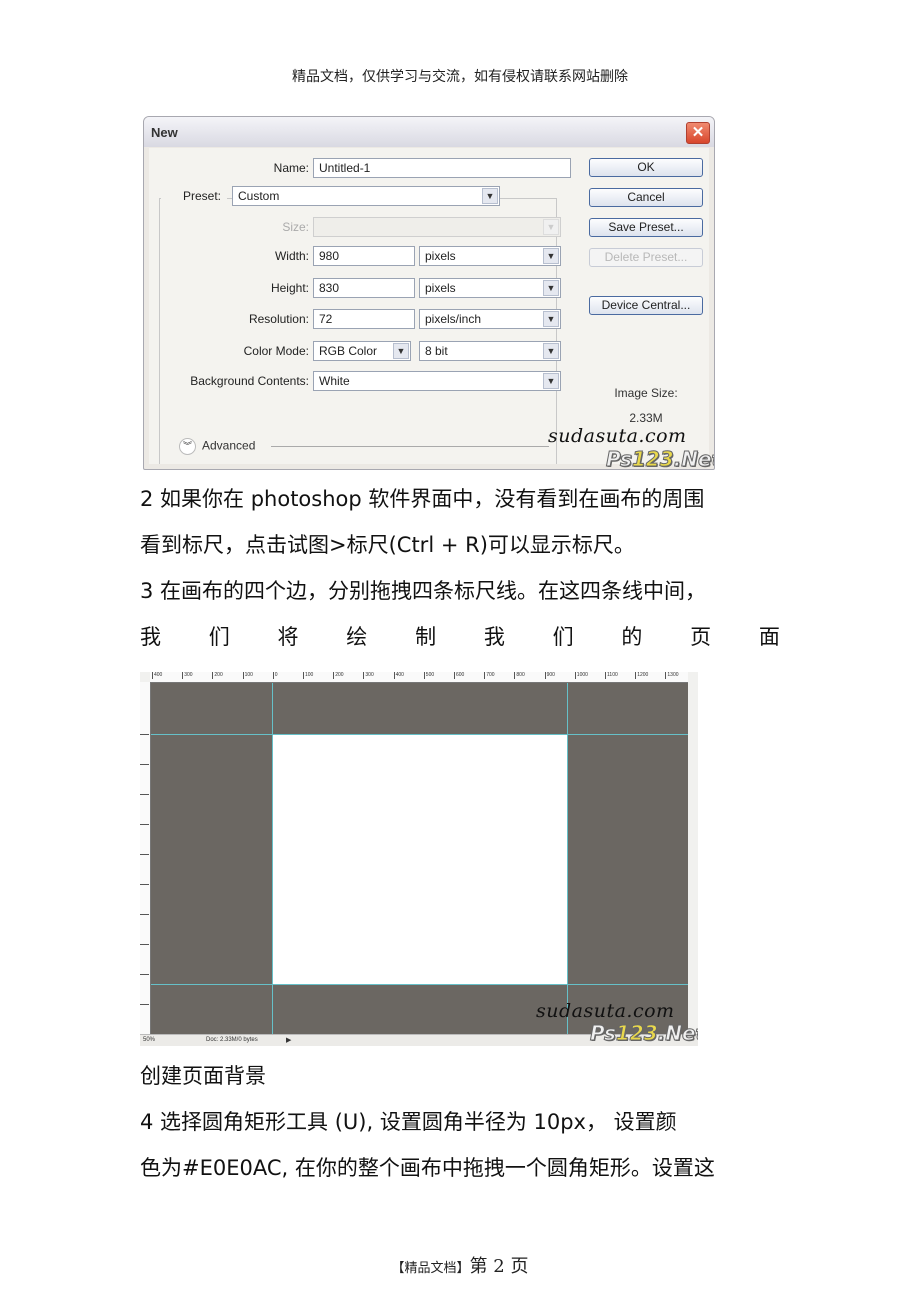 This screenshot has height=1302, width=920. What do you see at coordinates (410, 446) in the screenshot?
I see `advanced-divider` at bounding box center [410, 446].